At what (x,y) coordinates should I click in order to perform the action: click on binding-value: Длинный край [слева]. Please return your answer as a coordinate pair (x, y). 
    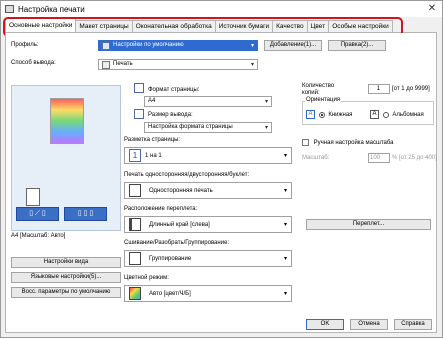
    Looking at the image, I should click on (179, 224).